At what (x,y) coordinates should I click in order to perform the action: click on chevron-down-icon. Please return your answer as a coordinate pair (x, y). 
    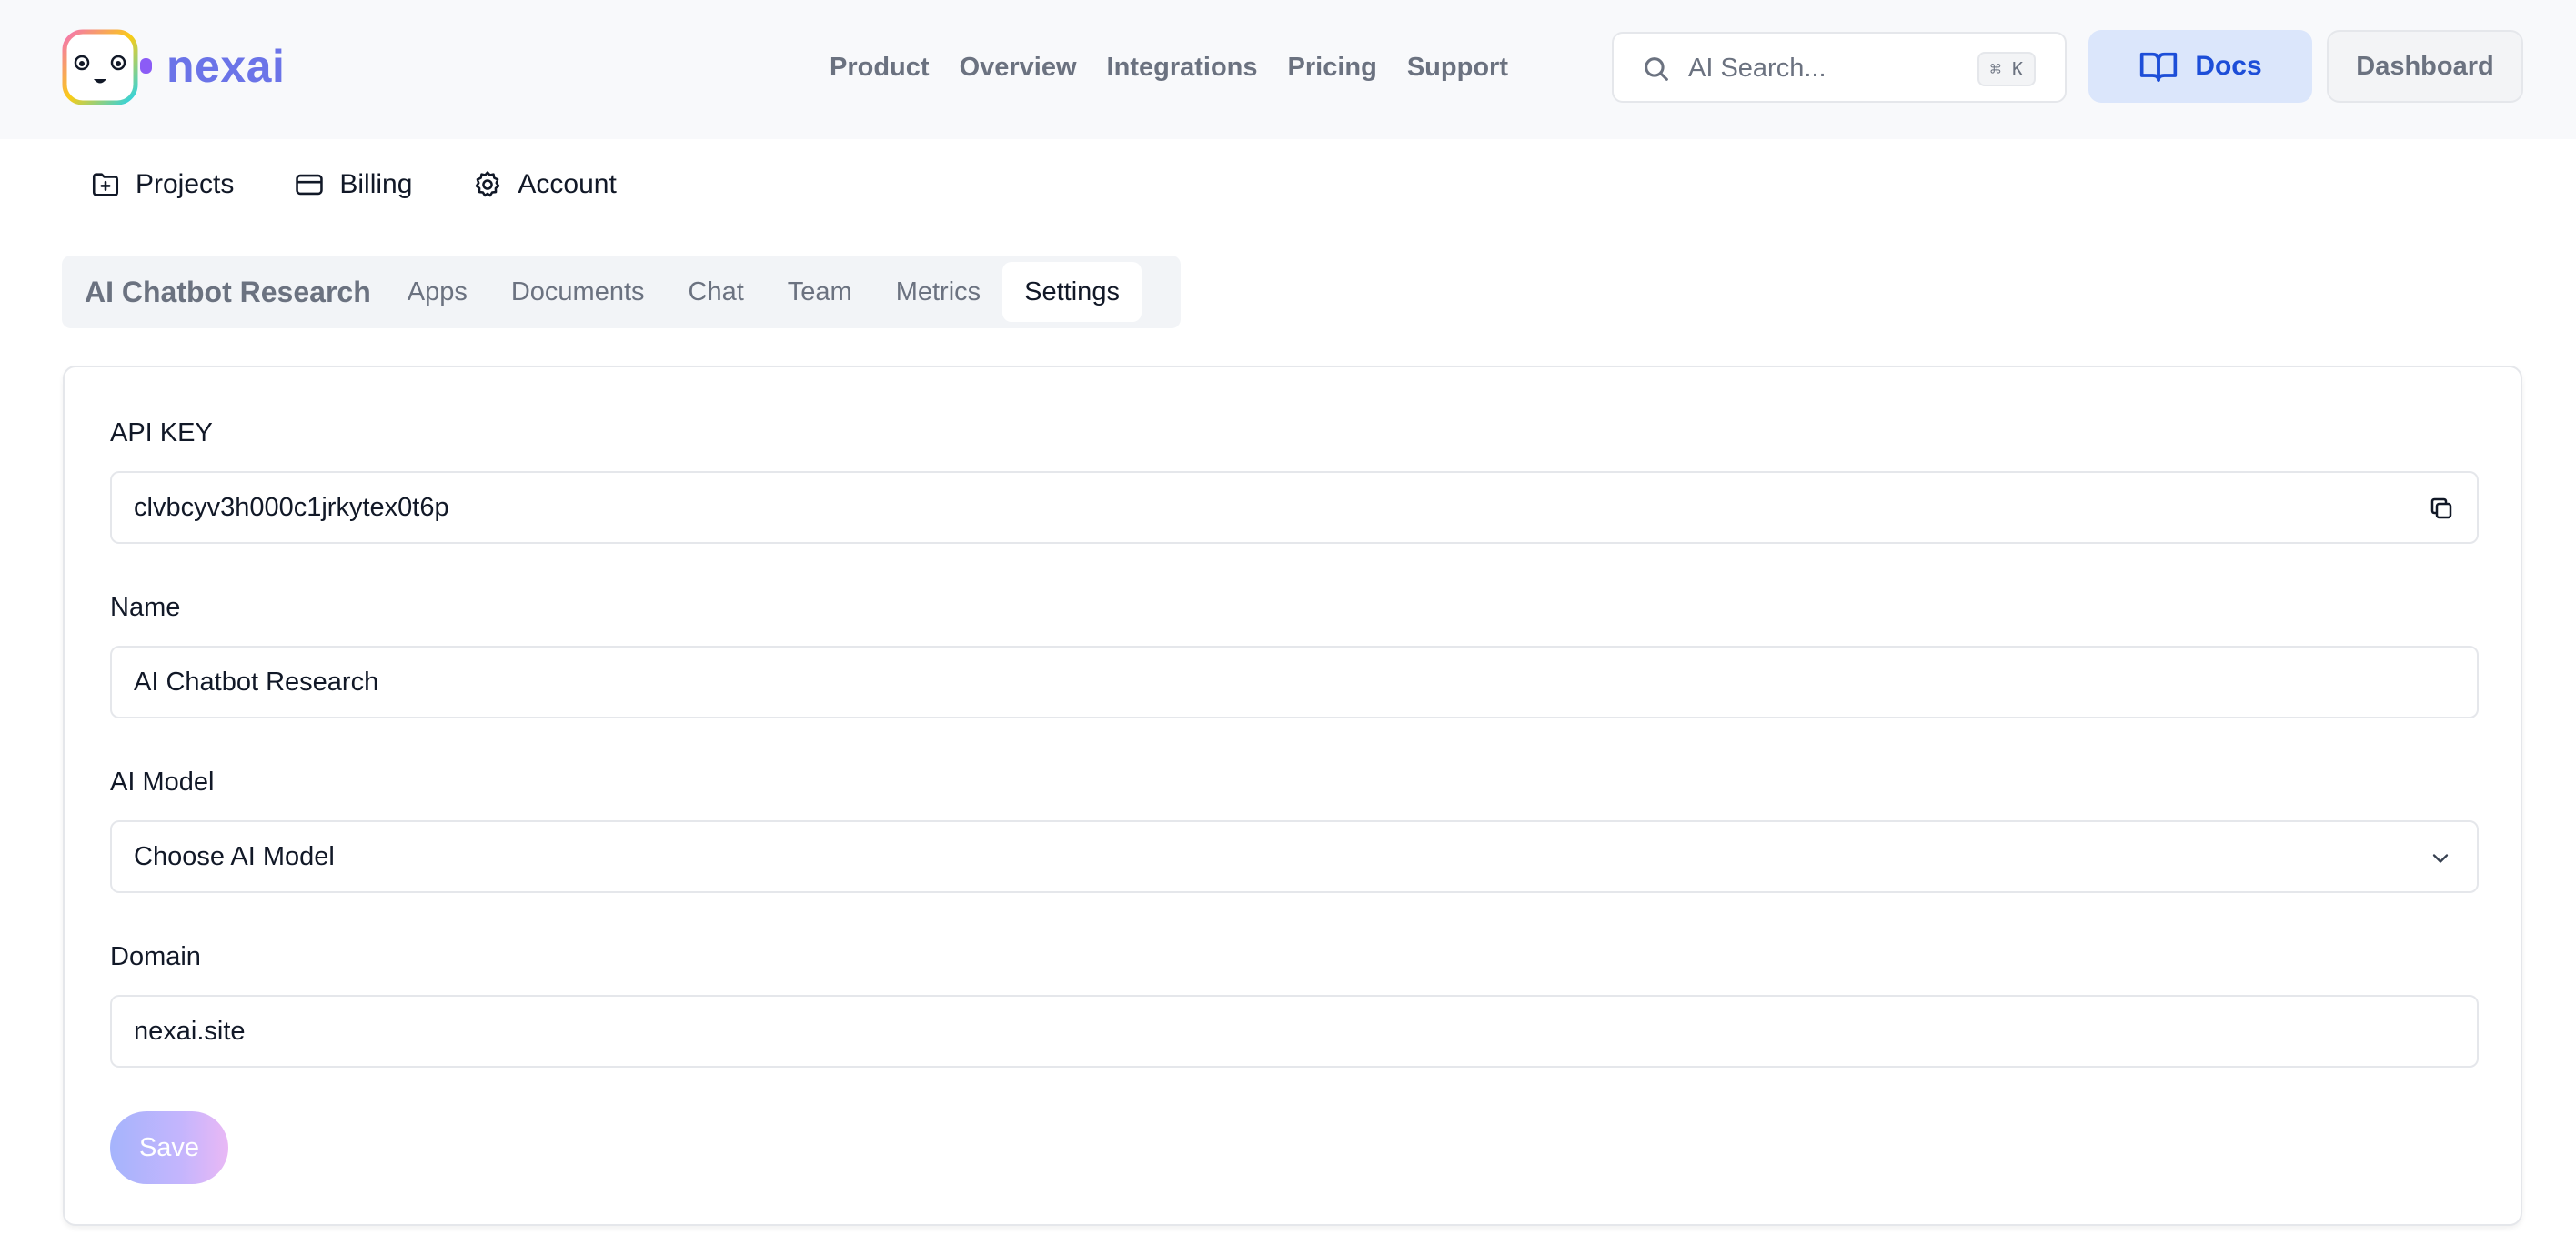
    Looking at the image, I should click on (2440, 858).